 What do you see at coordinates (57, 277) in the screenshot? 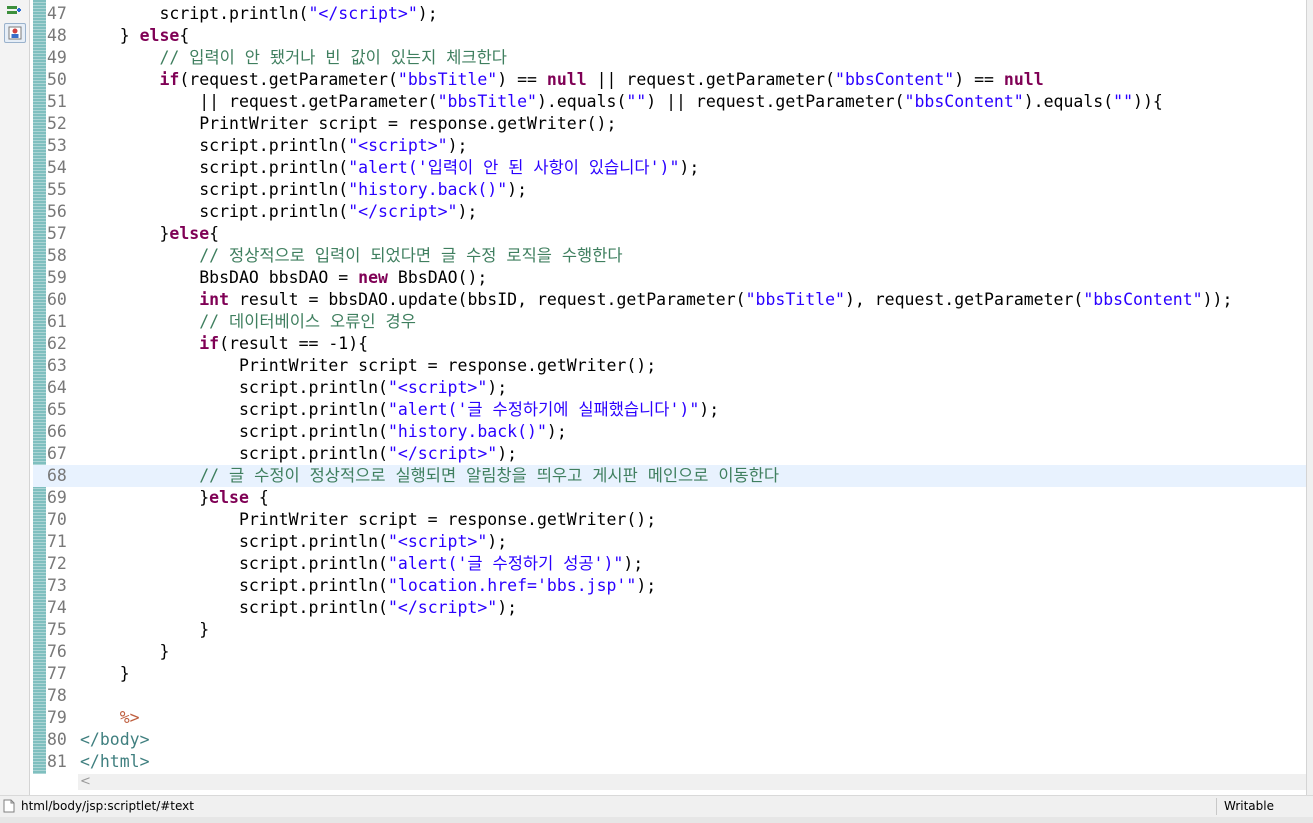
I see `line-number: 59` at bounding box center [57, 277].